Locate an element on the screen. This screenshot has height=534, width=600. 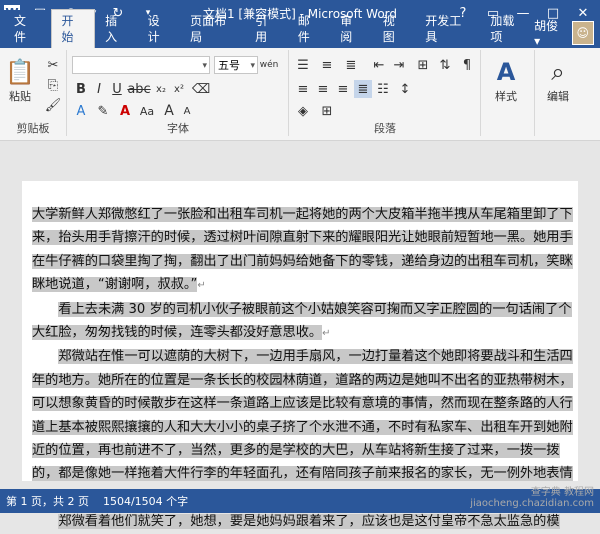
grow-font-icon: A is located at coordinates (169, 111).